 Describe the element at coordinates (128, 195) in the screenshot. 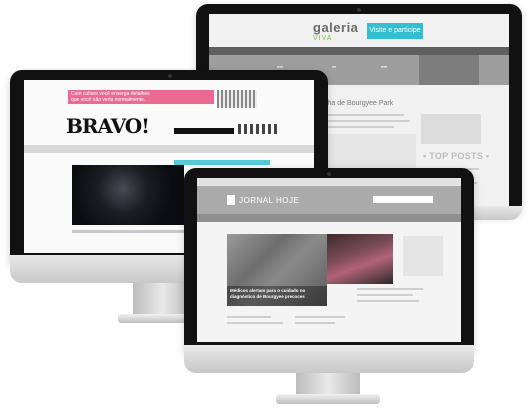

I see `featured-photo` at that location.